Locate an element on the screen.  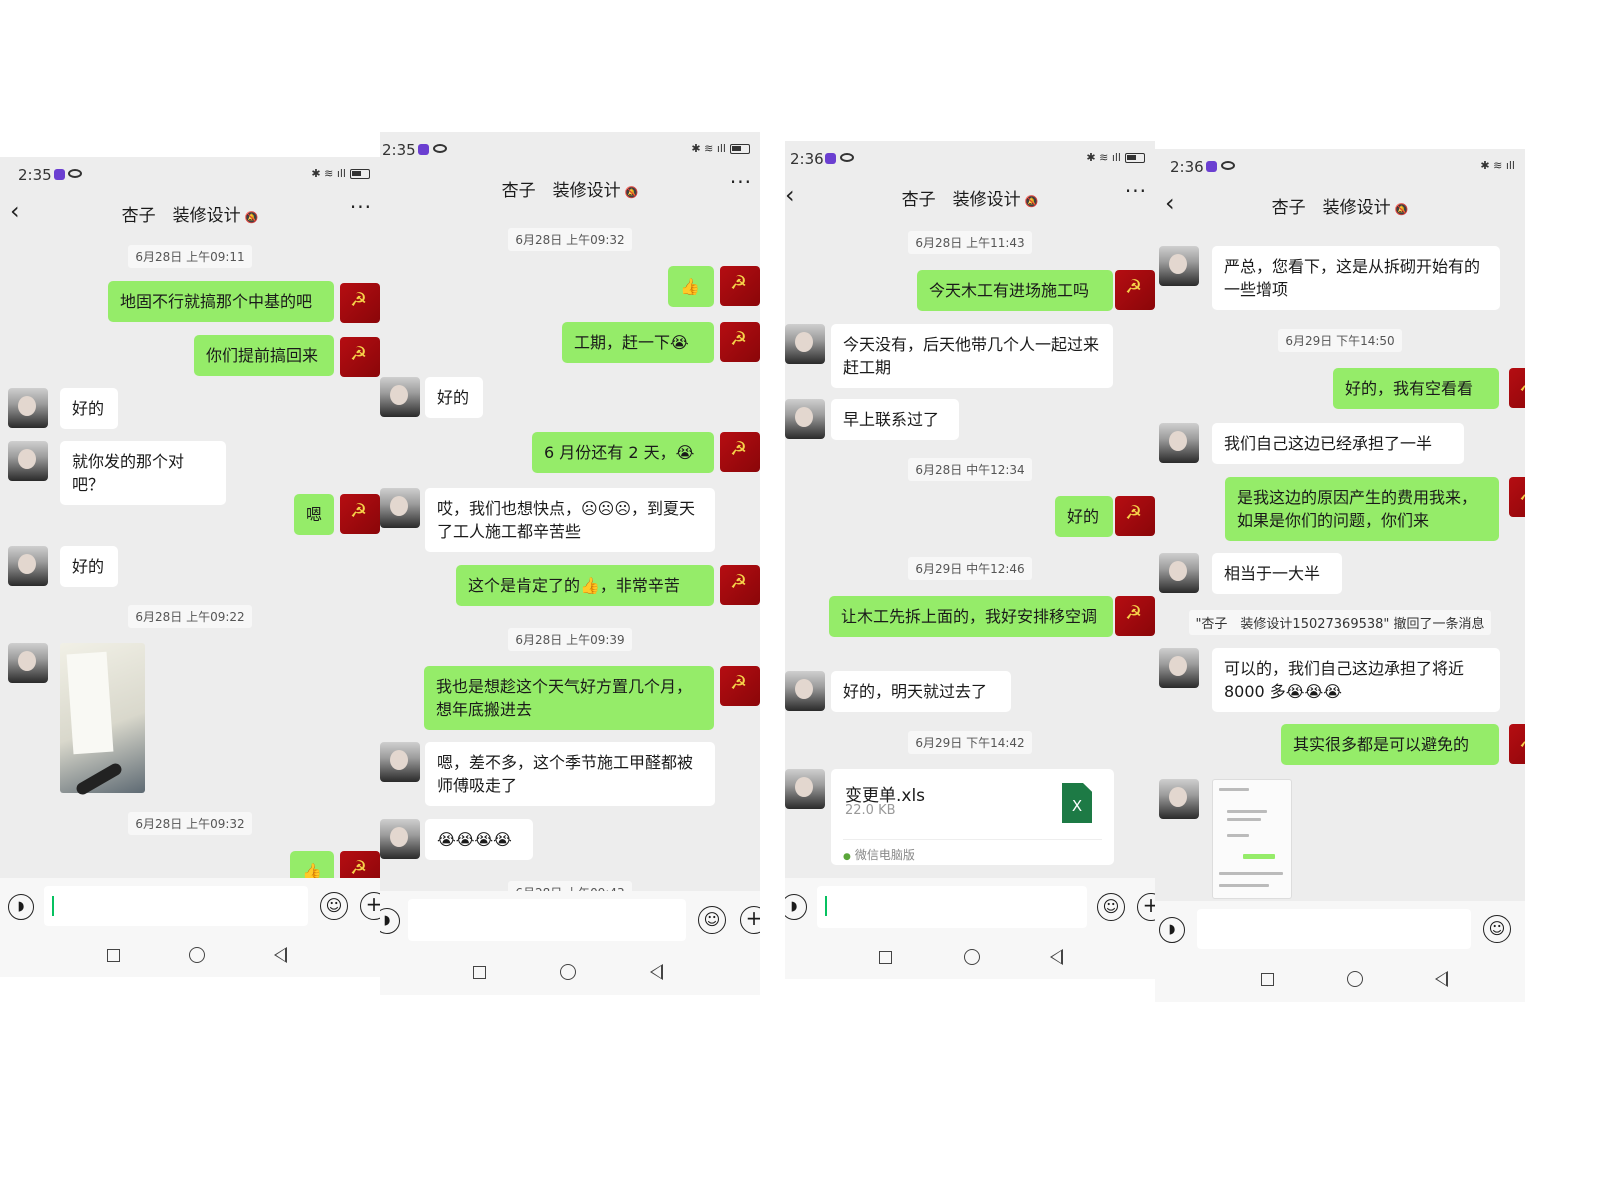
file-message: 变更单.xls 22.0 KB X 微信电脑版 is located at coordinates (972, 817).